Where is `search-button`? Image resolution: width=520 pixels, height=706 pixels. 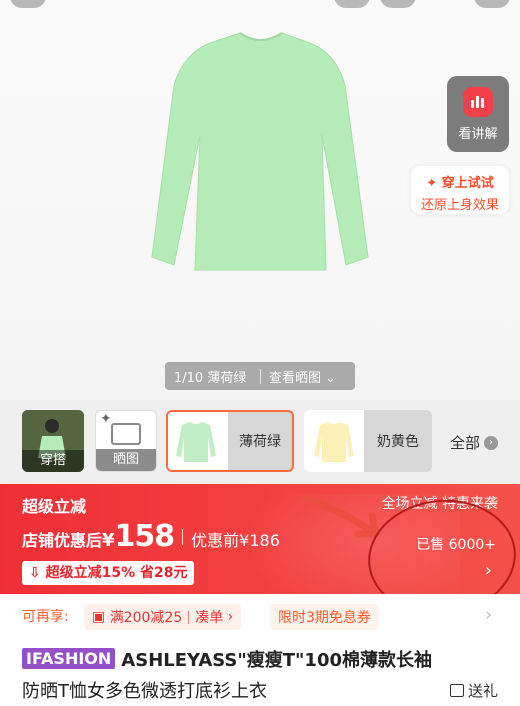
search-button is located at coordinates (352, 4).